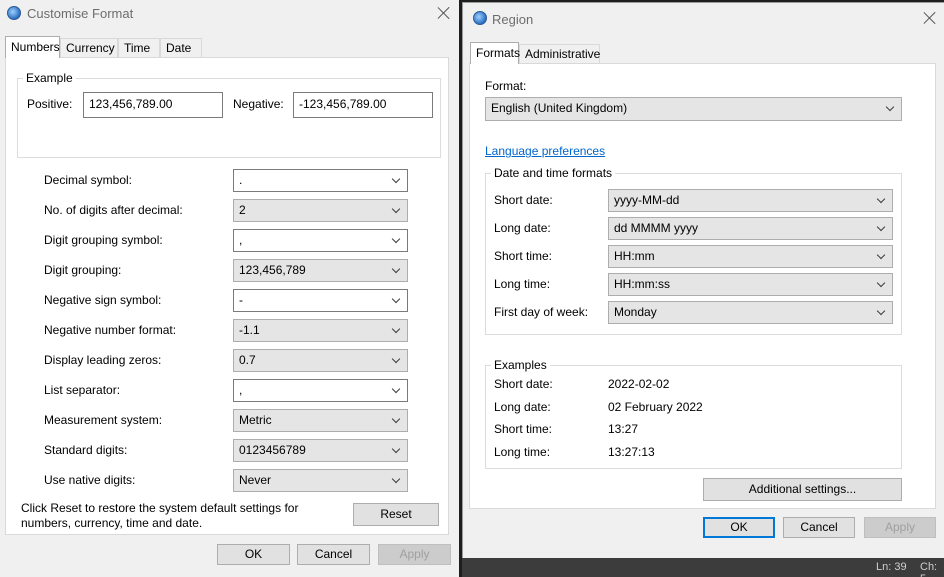  Describe the element at coordinates (255, 480) in the screenshot. I see `combo-value: Never` at that location.